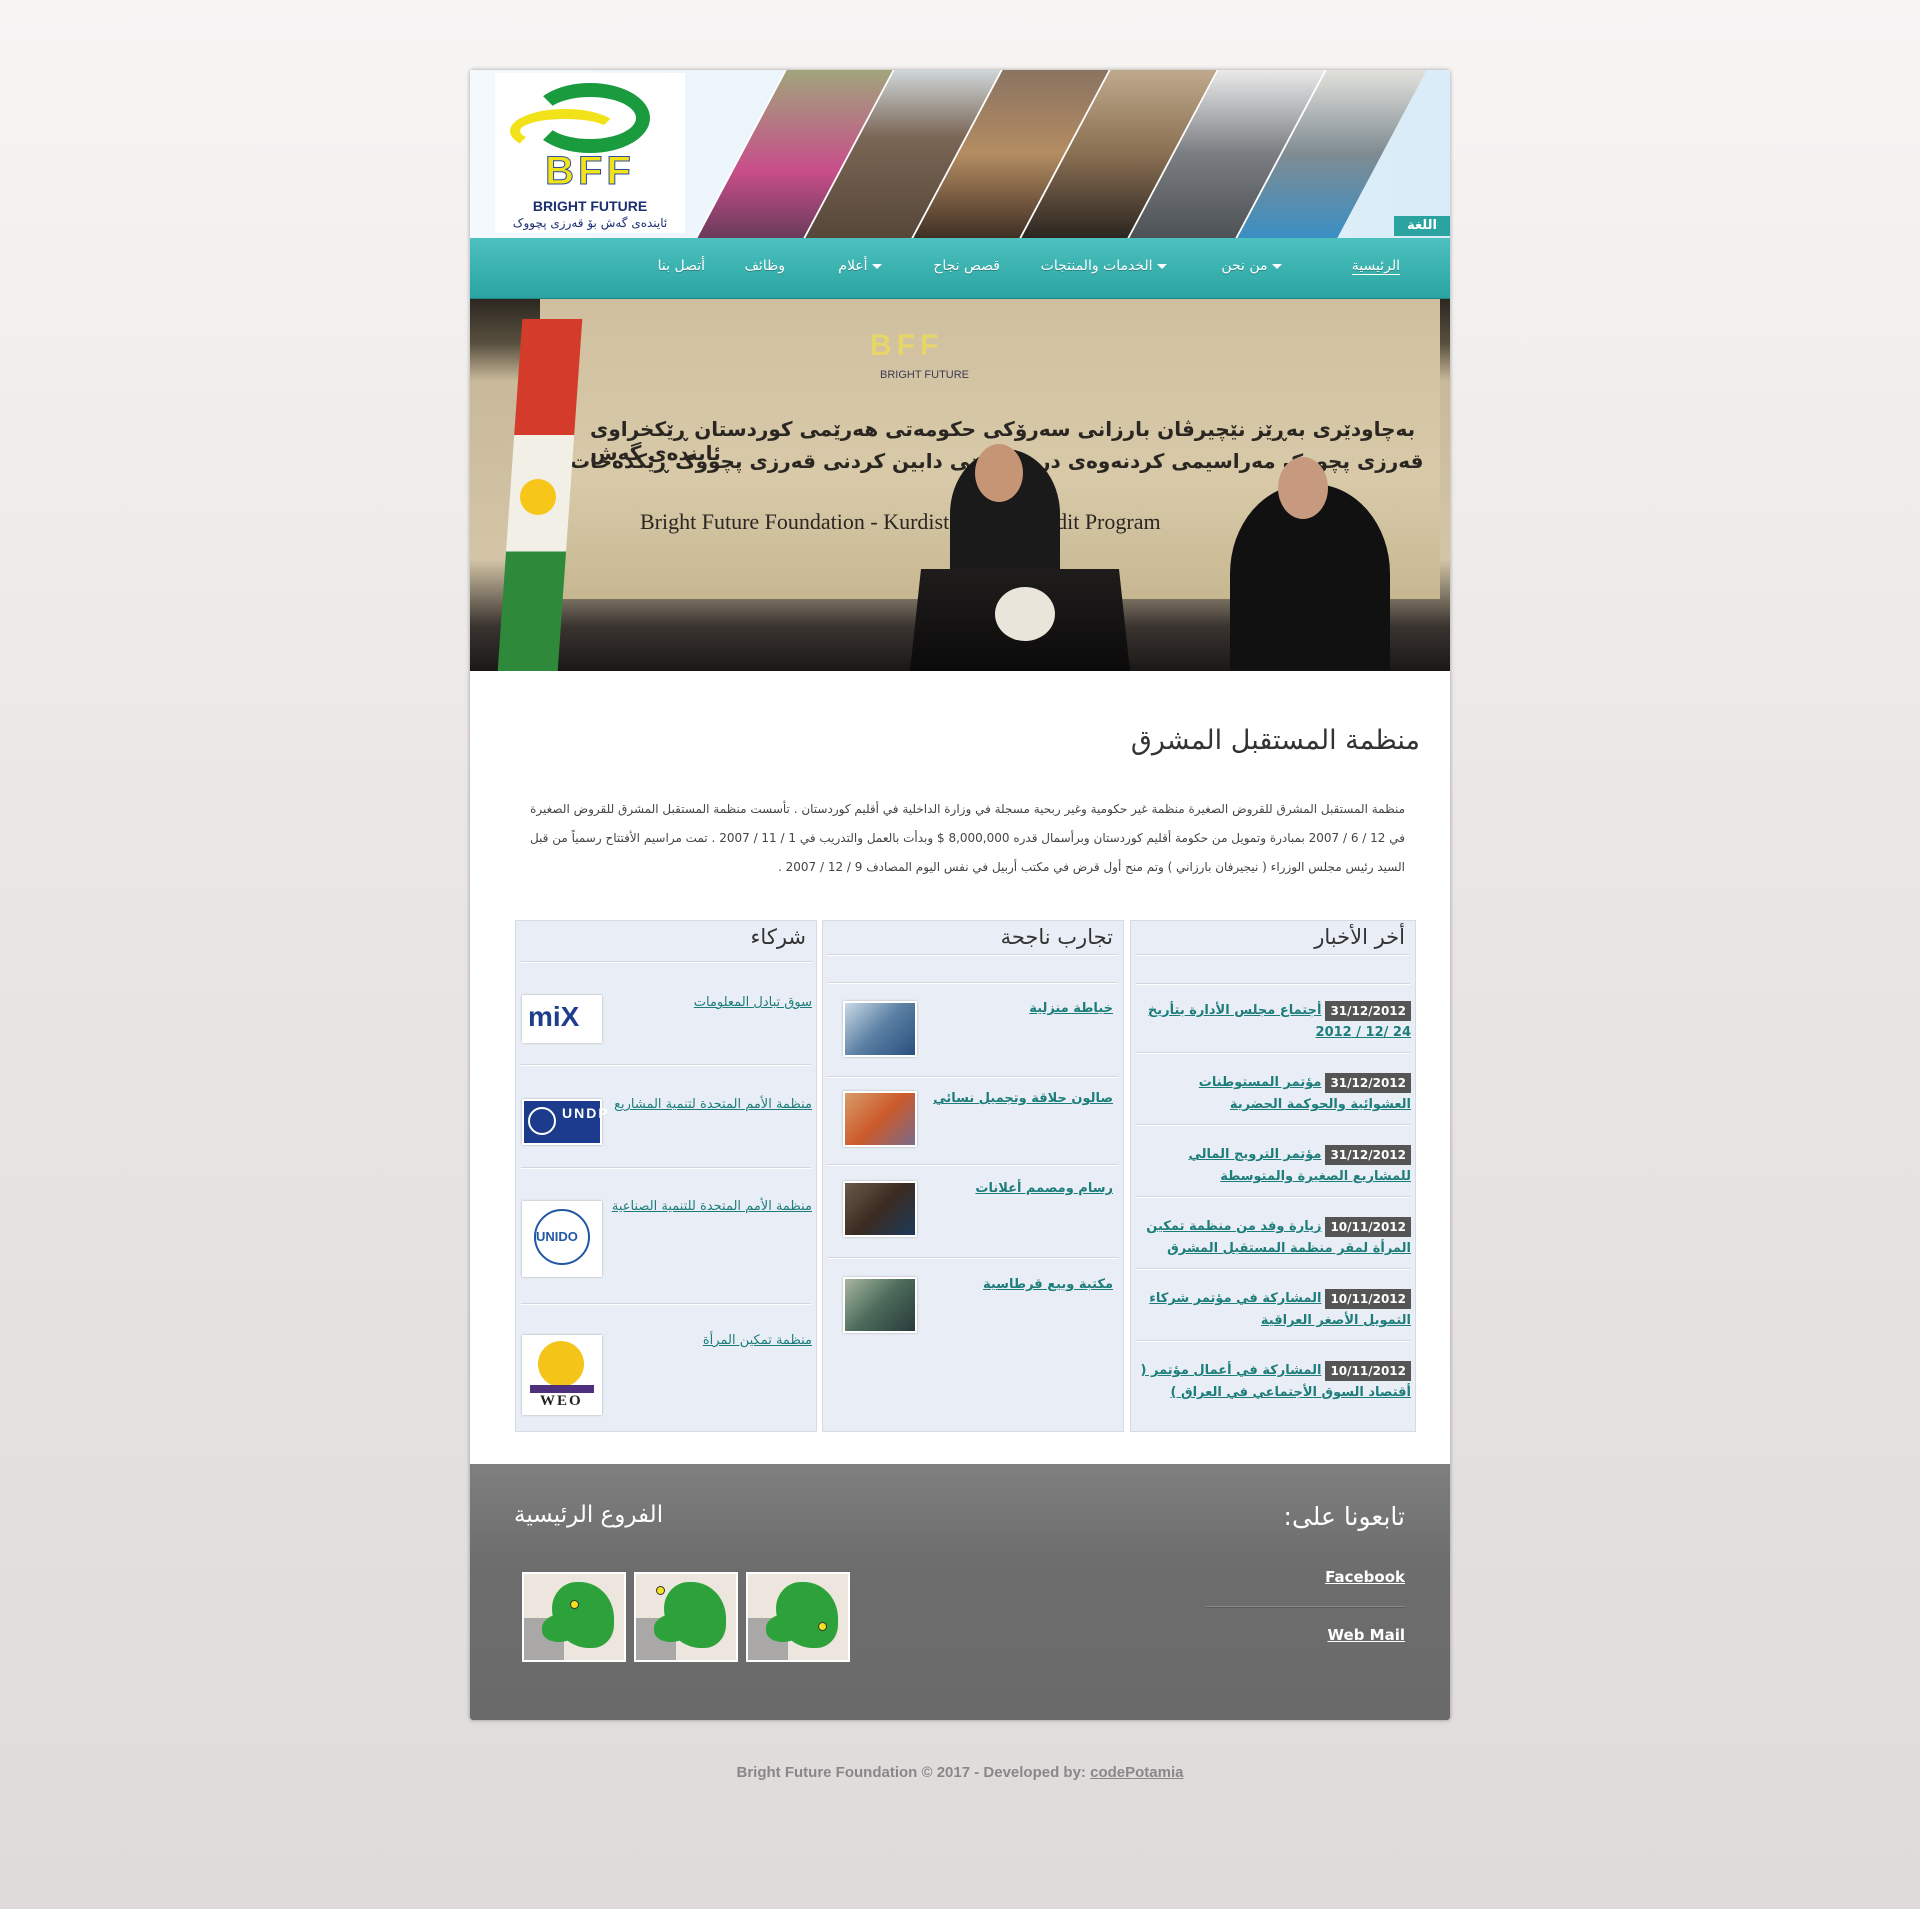  I want to click on nav-item-success-stories: قصص نجاح, so click(966, 266).